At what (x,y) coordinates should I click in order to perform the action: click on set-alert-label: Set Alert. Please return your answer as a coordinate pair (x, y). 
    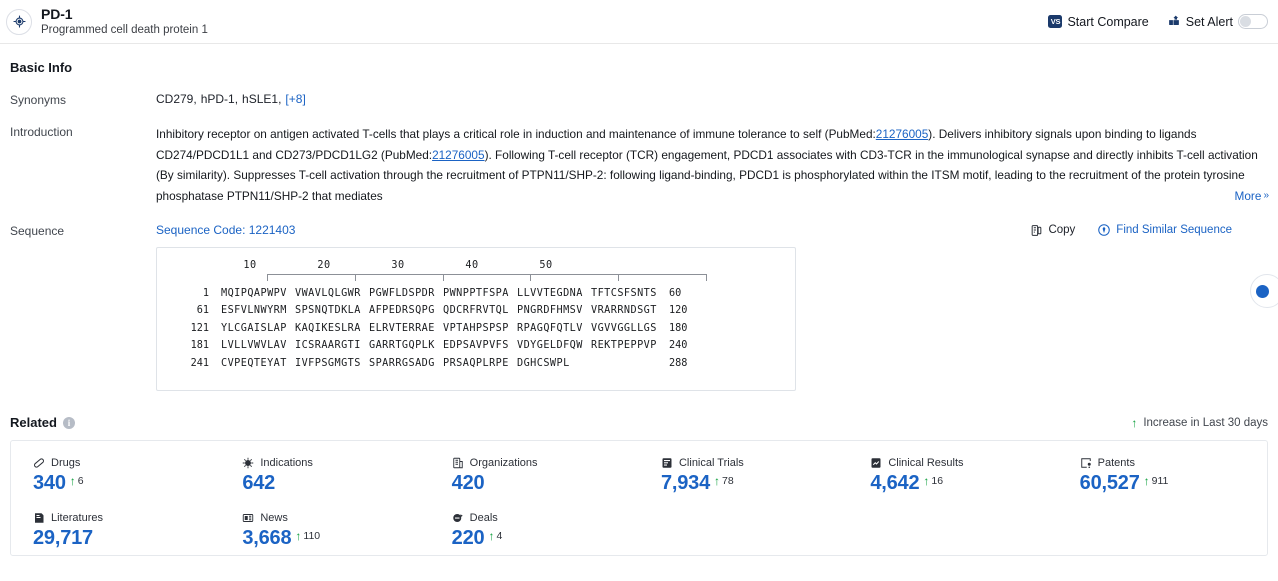
    Looking at the image, I should click on (1209, 21).